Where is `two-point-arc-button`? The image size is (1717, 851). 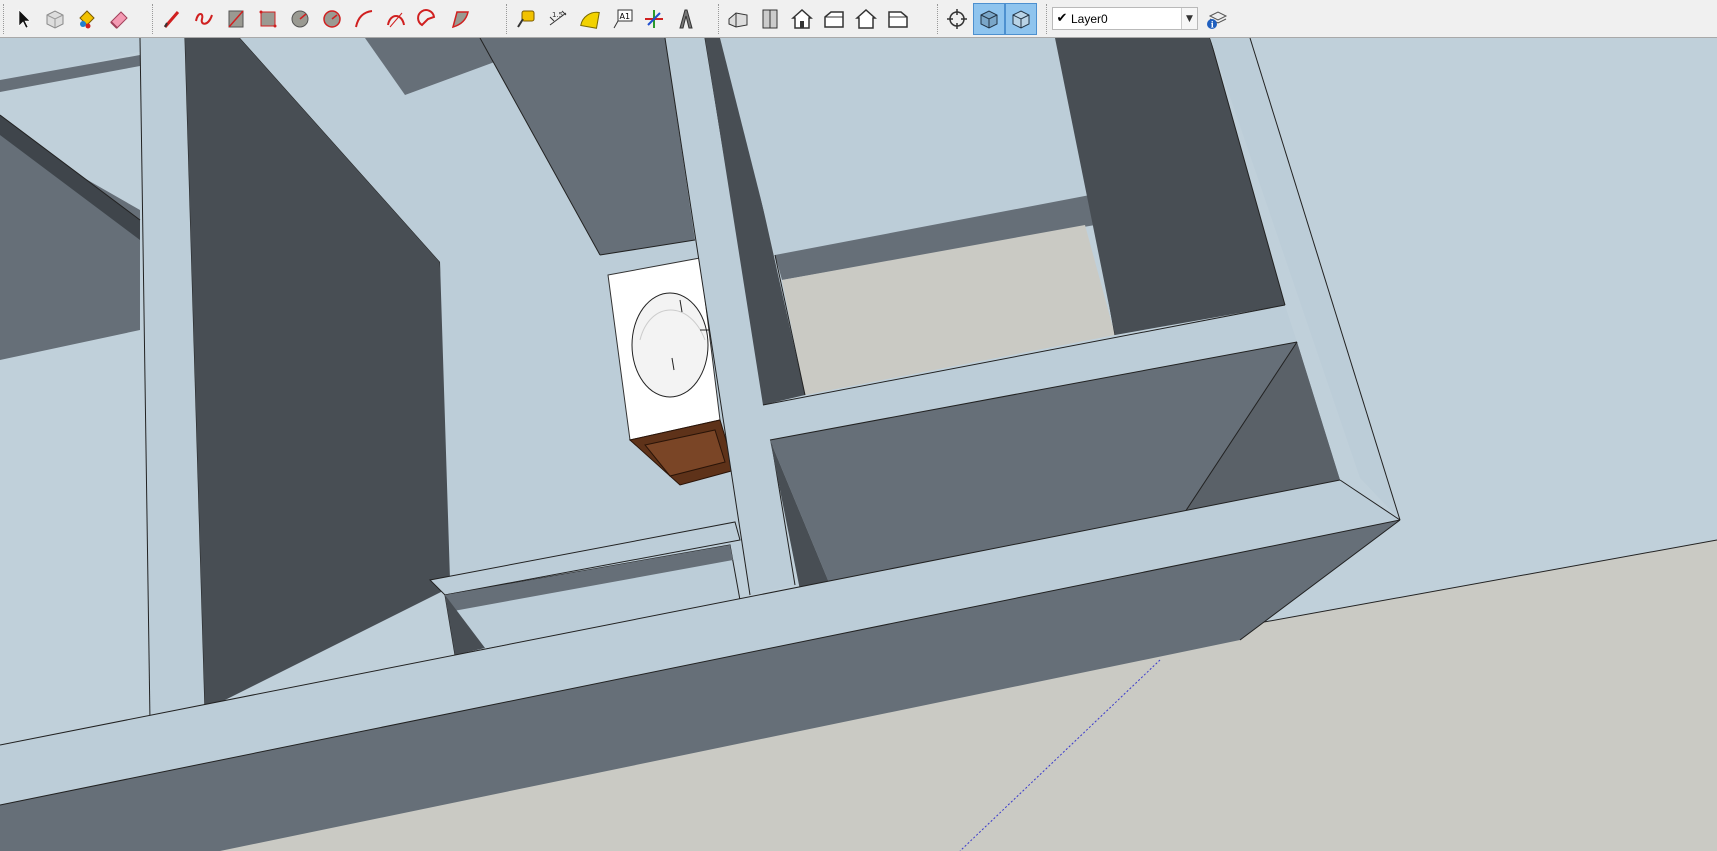
two-point-arc-button is located at coordinates (396, 19).